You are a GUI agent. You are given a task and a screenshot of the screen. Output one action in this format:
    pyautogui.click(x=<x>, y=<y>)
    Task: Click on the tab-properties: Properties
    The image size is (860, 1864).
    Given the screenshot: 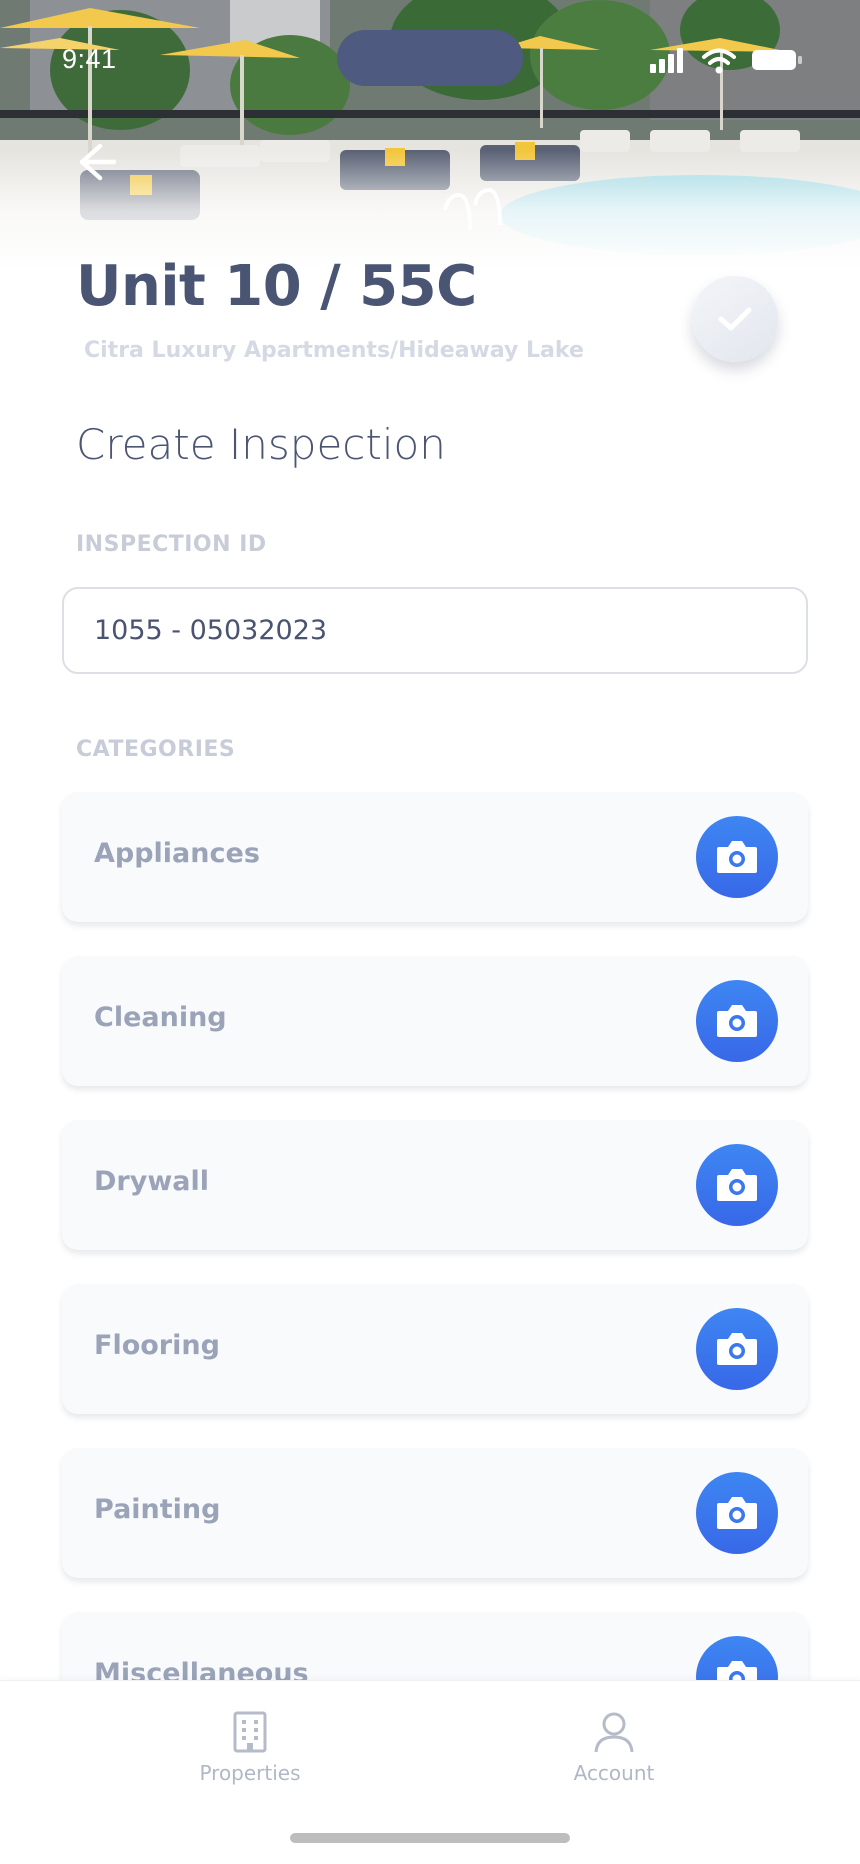 What is the action you would take?
    pyautogui.click(x=250, y=1756)
    